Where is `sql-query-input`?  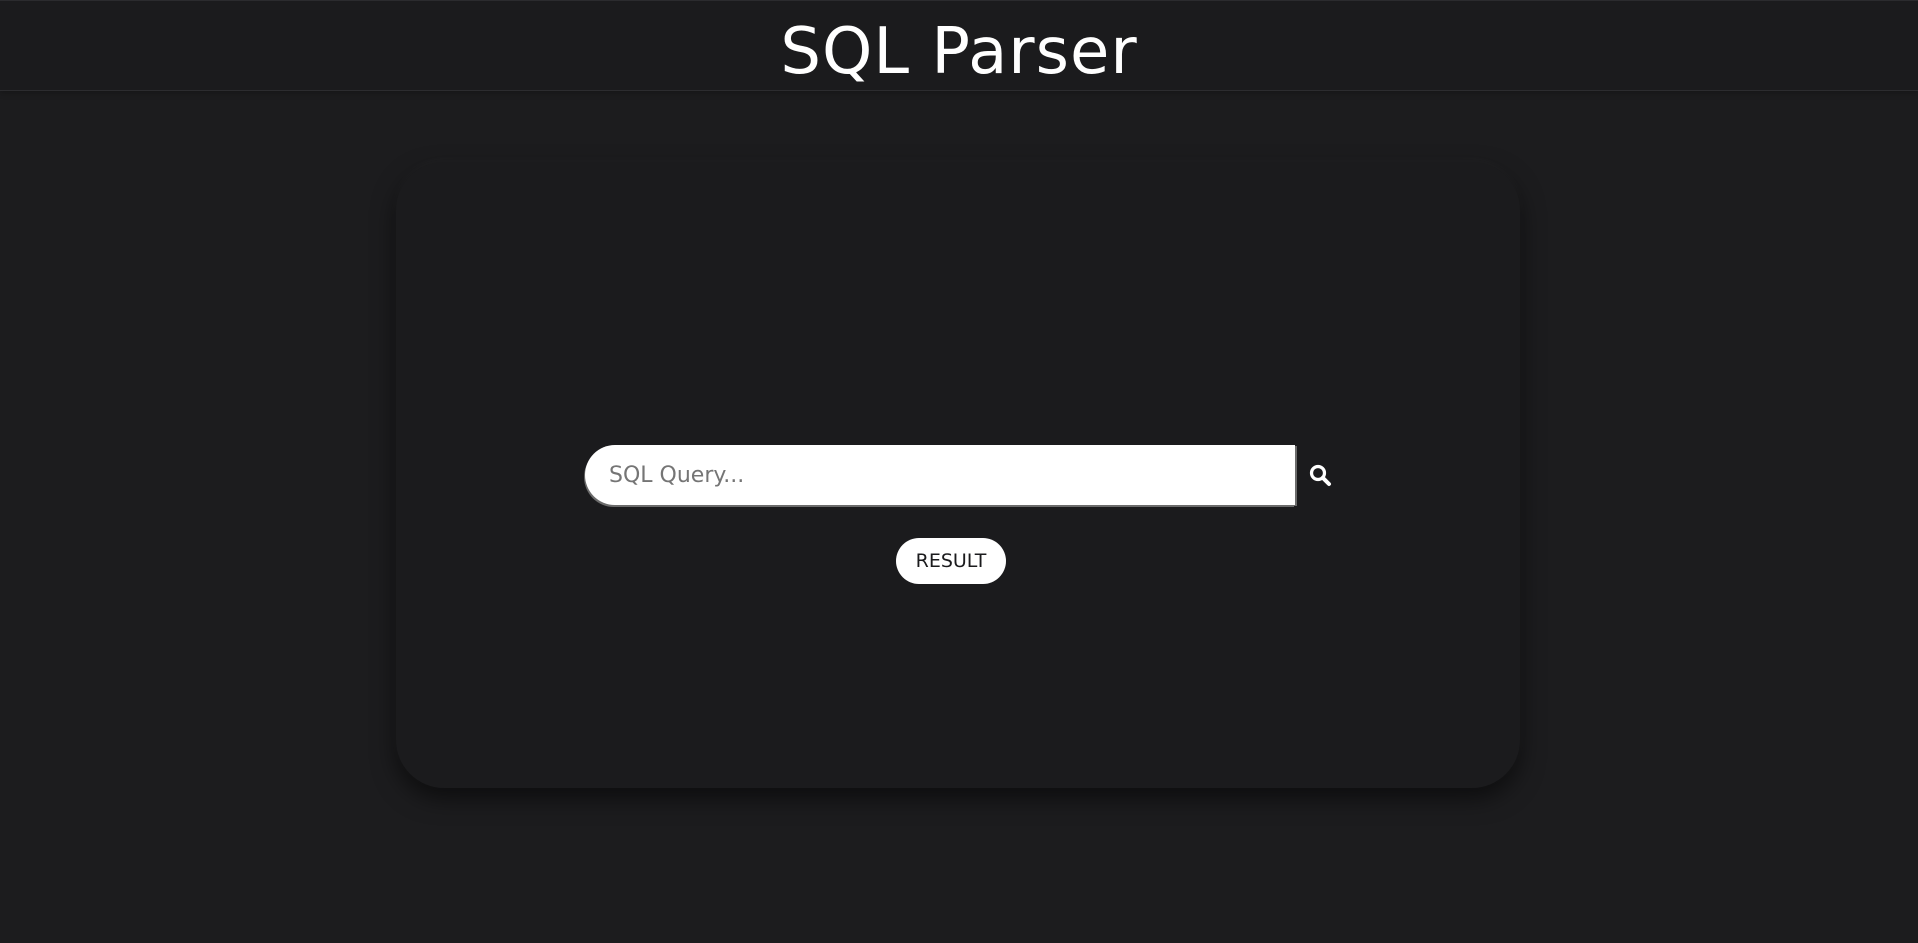 sql-query-input is located at coordinates (940, 475).